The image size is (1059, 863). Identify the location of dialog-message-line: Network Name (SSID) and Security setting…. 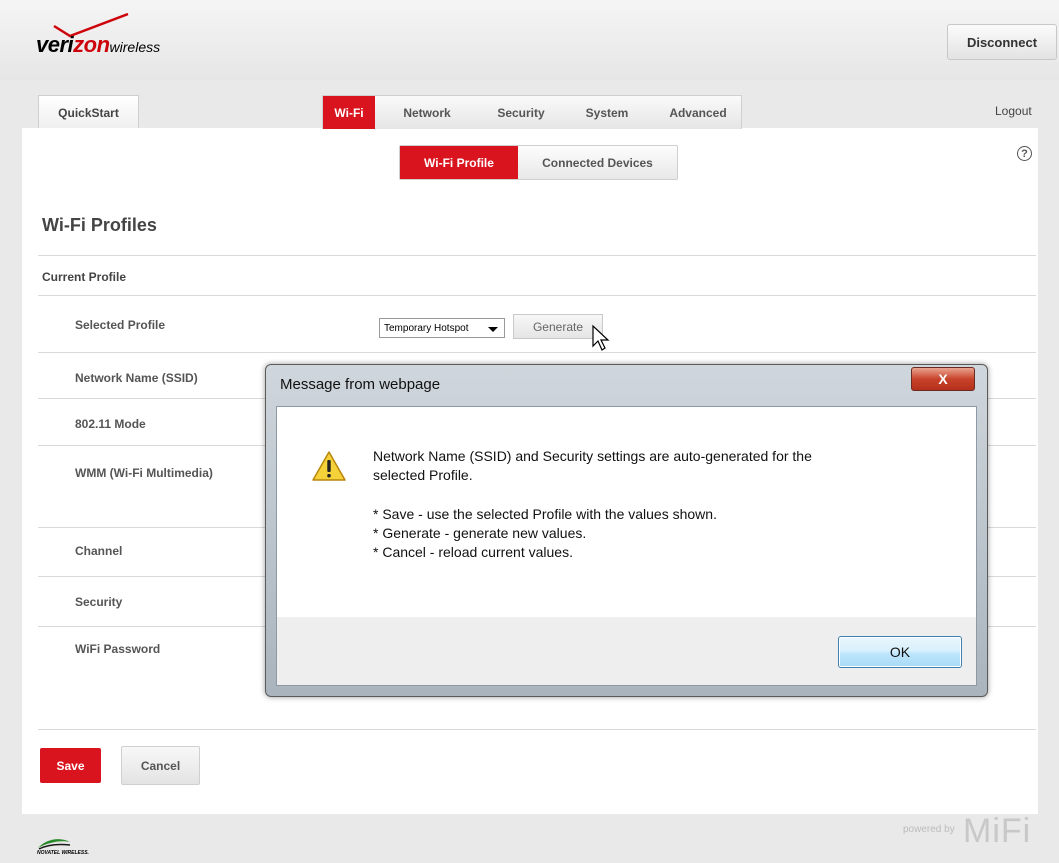
(592, 456).